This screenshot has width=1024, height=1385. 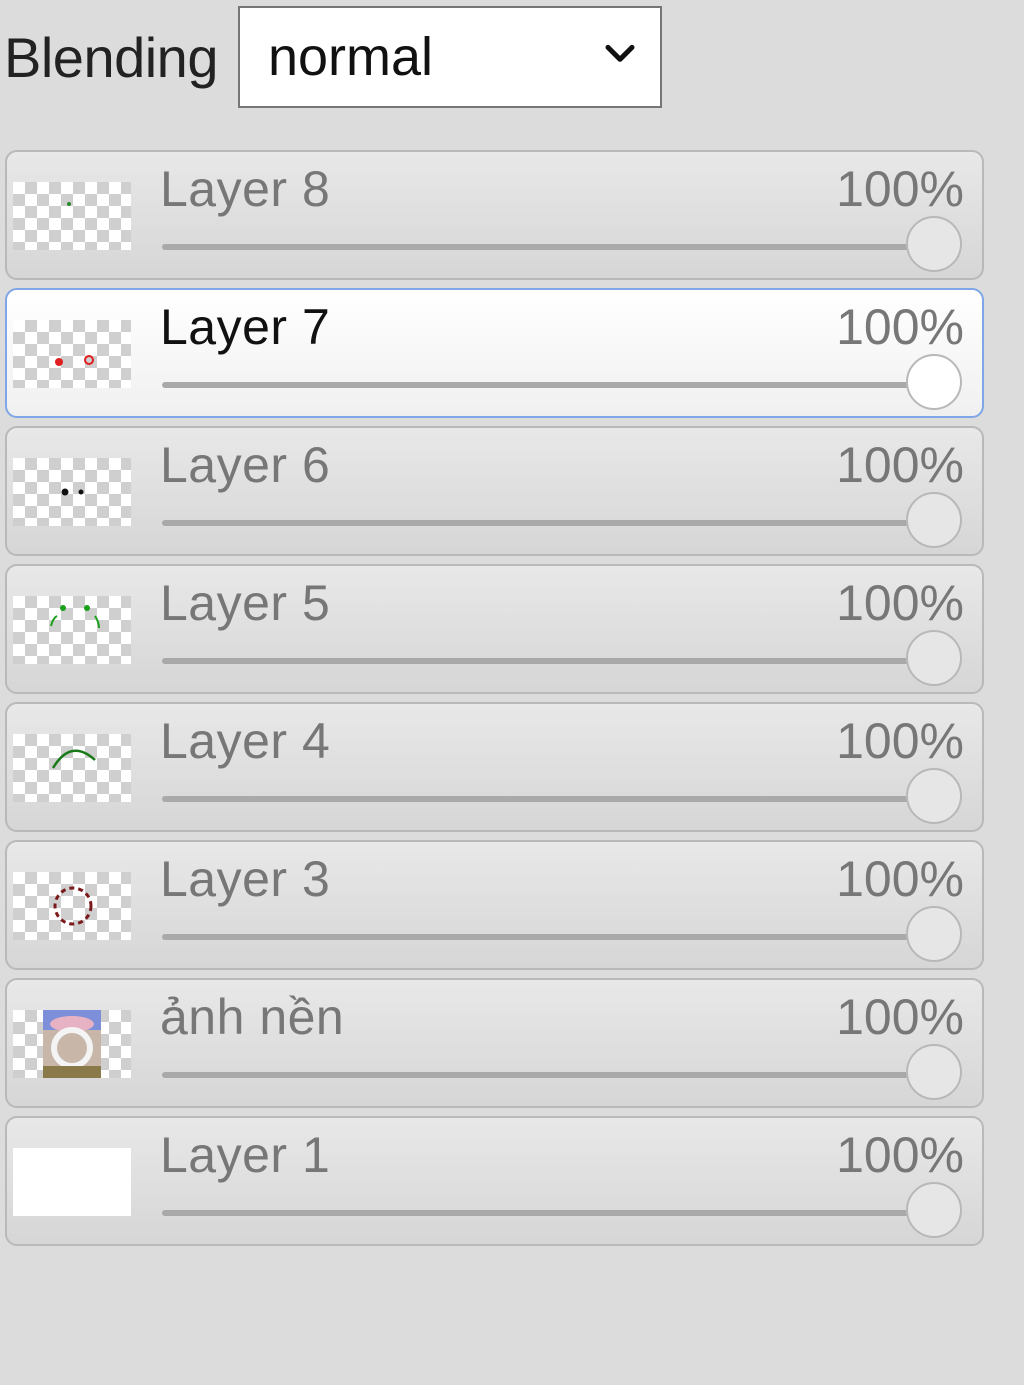 What do you see at coordinates (245, 327) in the screenshot?
I see `layer-name: Layer 7` at bounding box center [245, 327].